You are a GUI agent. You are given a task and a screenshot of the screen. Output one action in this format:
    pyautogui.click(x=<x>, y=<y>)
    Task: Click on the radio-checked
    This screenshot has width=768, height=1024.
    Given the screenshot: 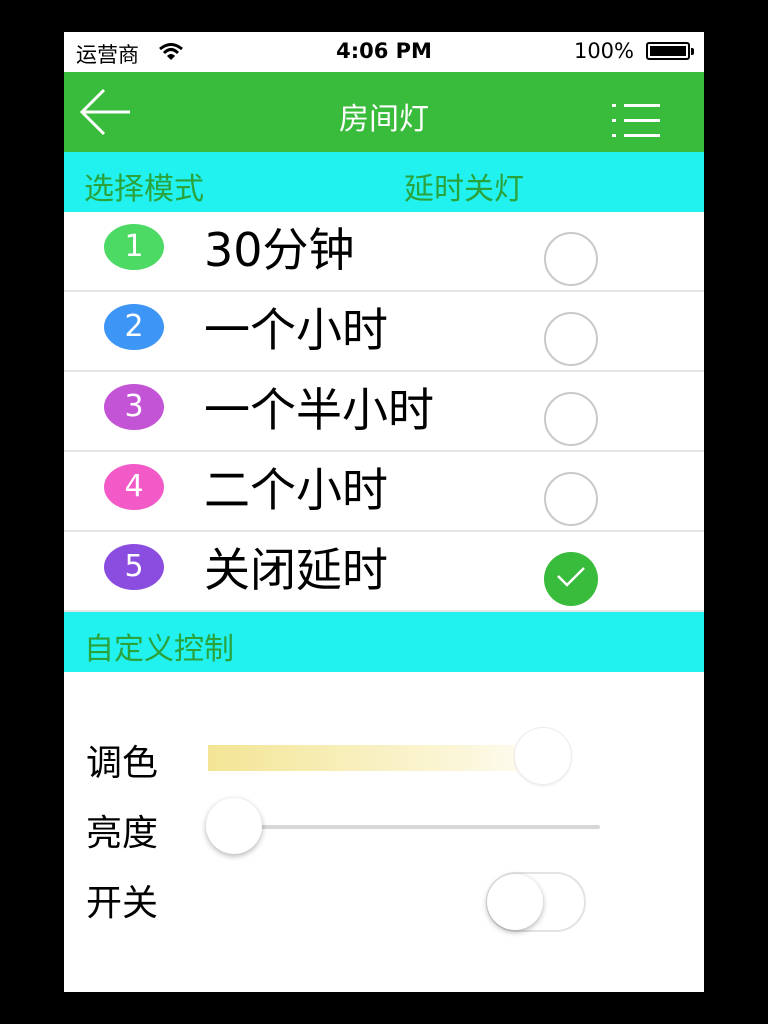 What is the action you would take?
    pyautogui.click(x=571, y=579)
    